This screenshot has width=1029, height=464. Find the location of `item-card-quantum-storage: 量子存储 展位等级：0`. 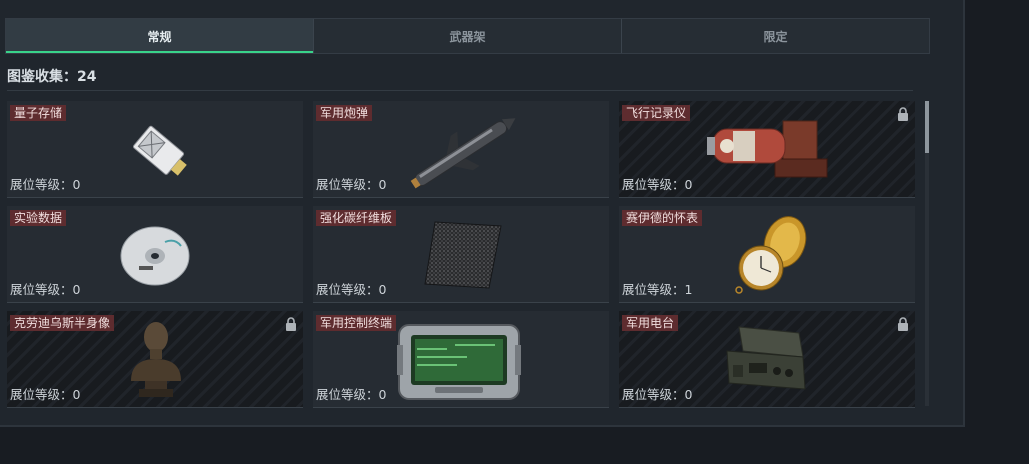

item-card-quantum-storage: 量子存储 展位等级：0 is located at coordinates (155, 149).